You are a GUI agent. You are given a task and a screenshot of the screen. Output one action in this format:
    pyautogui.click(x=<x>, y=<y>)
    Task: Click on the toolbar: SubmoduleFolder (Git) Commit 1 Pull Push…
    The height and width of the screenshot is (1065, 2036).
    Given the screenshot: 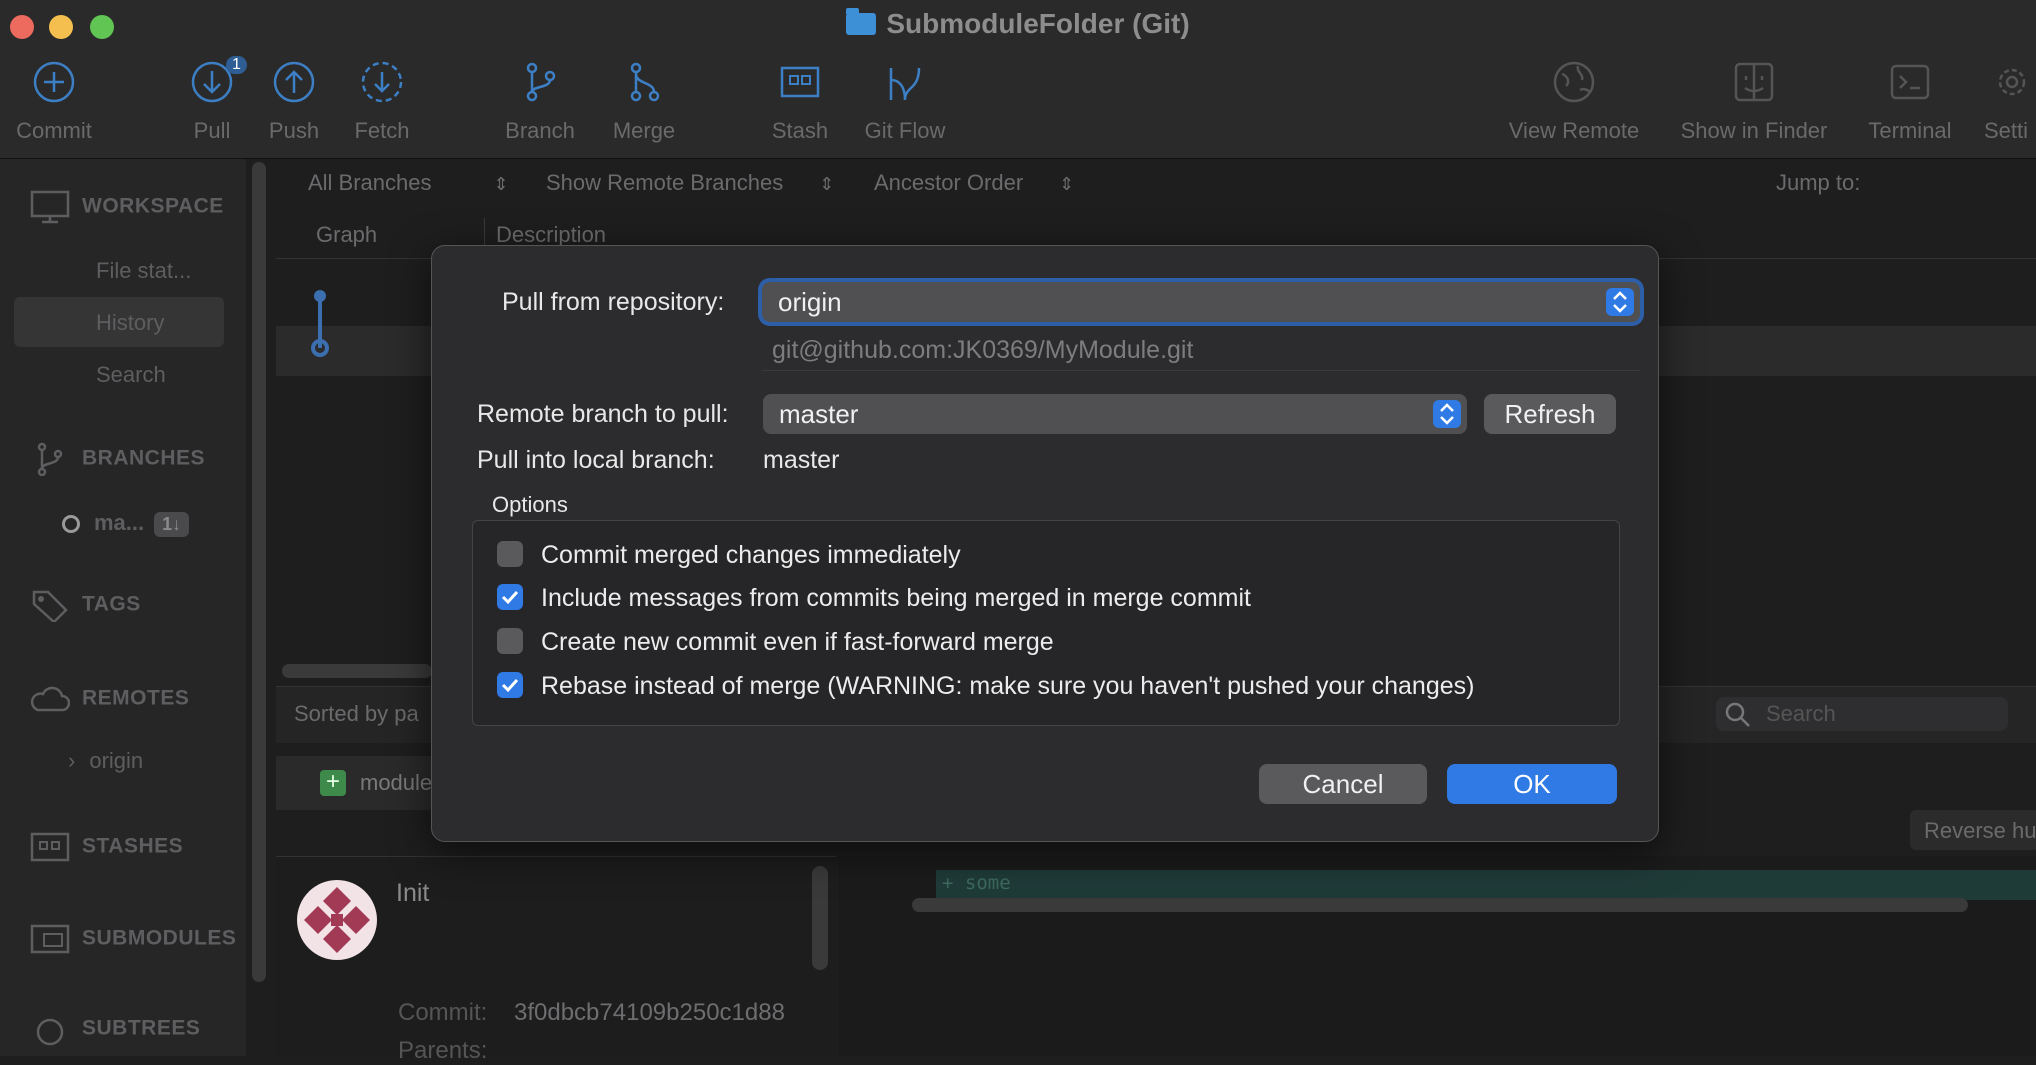 What is the action you would take?
    pyautogui.click(x=1018, y=79)
    